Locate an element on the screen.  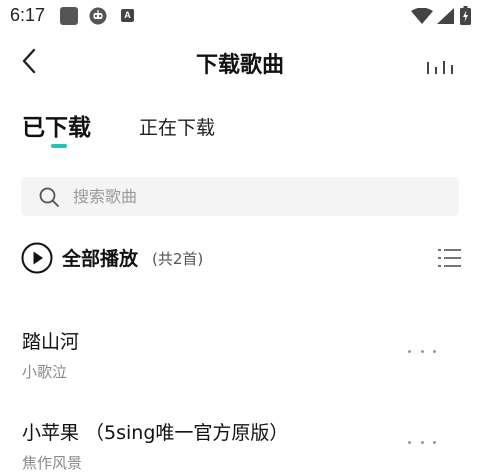
tab-active-indicator is located at coordinates (59, 146).